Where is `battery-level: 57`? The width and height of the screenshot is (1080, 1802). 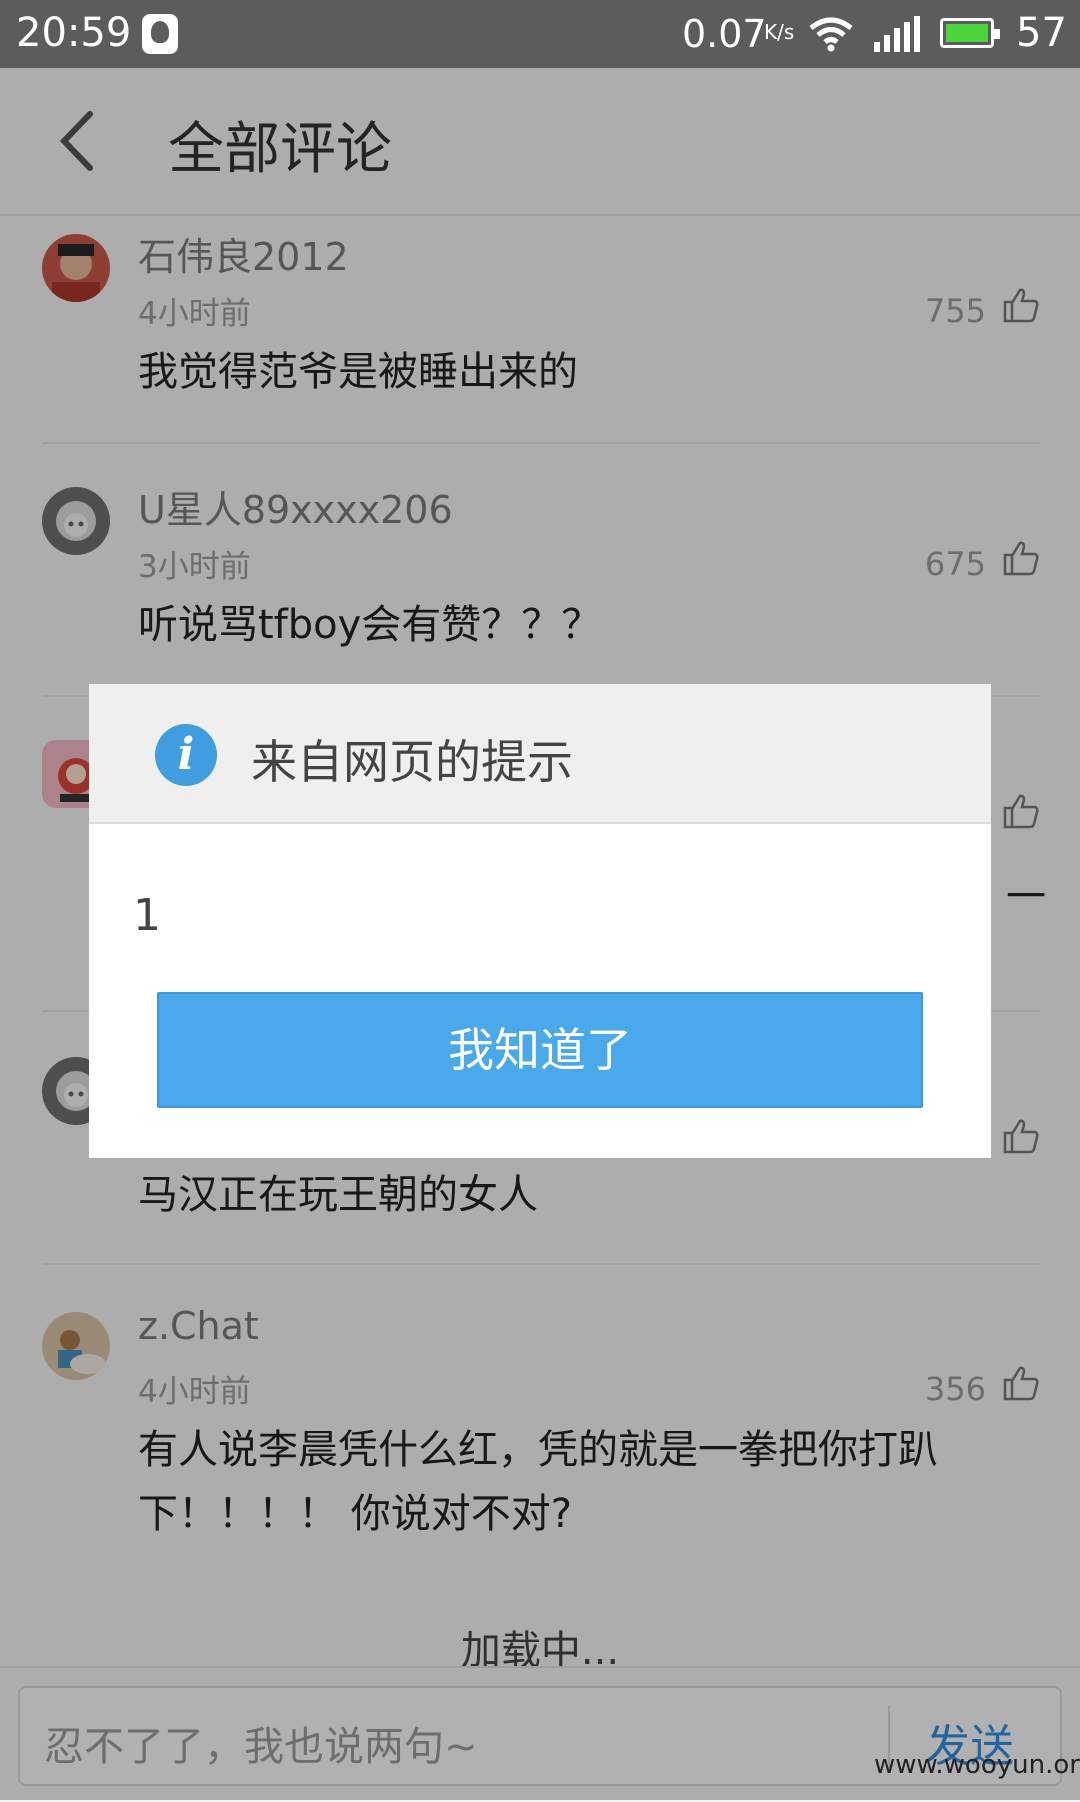 battery-level: 57 is located at coordinates (1041, 33).